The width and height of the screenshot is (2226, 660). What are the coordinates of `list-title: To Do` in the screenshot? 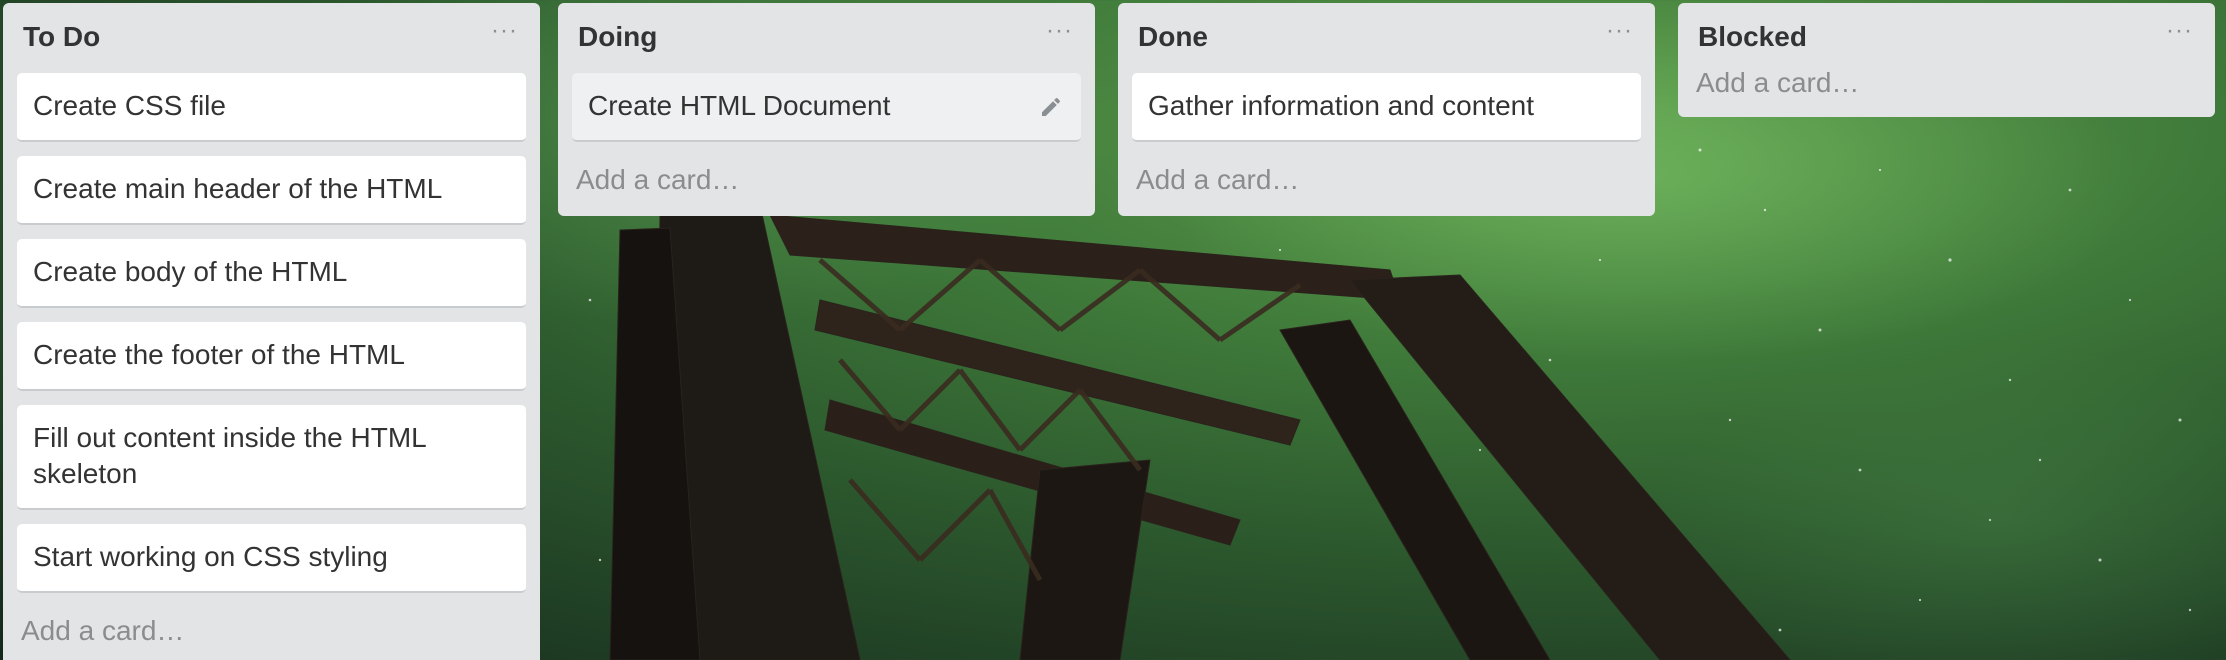 It's located at (61, 37).